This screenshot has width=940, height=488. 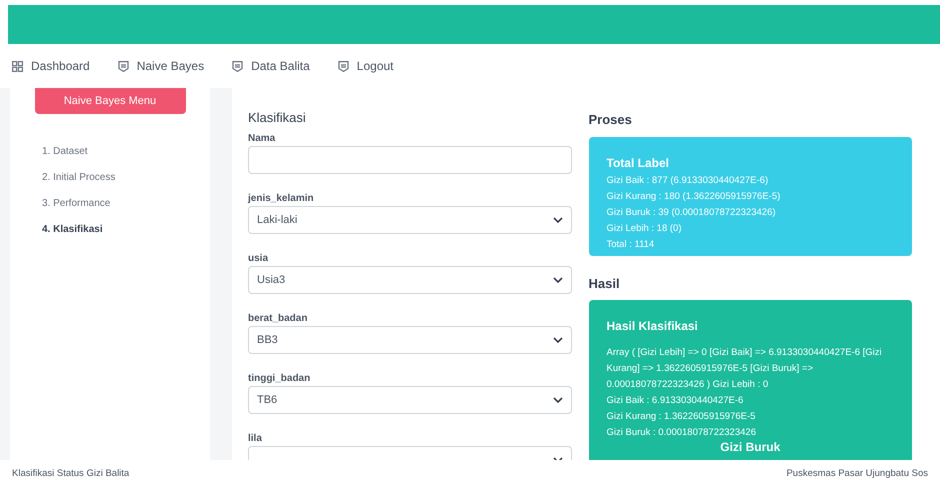 I want to click on card-line: Gizi Baik : 6.9133030440427E-6, so click(x=675, y=401).